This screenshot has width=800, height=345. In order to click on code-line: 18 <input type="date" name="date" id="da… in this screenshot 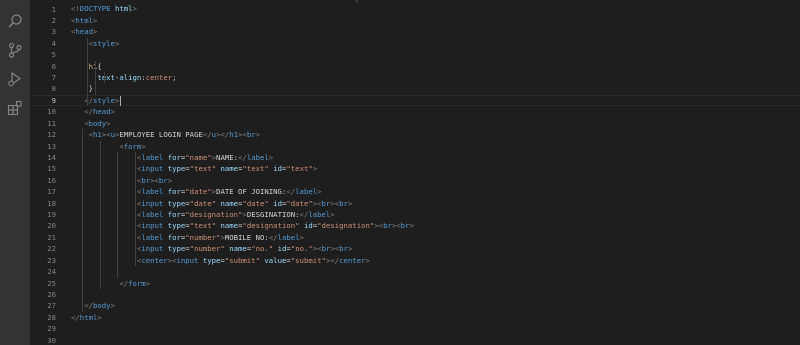, I will do `click(415, 203)`.